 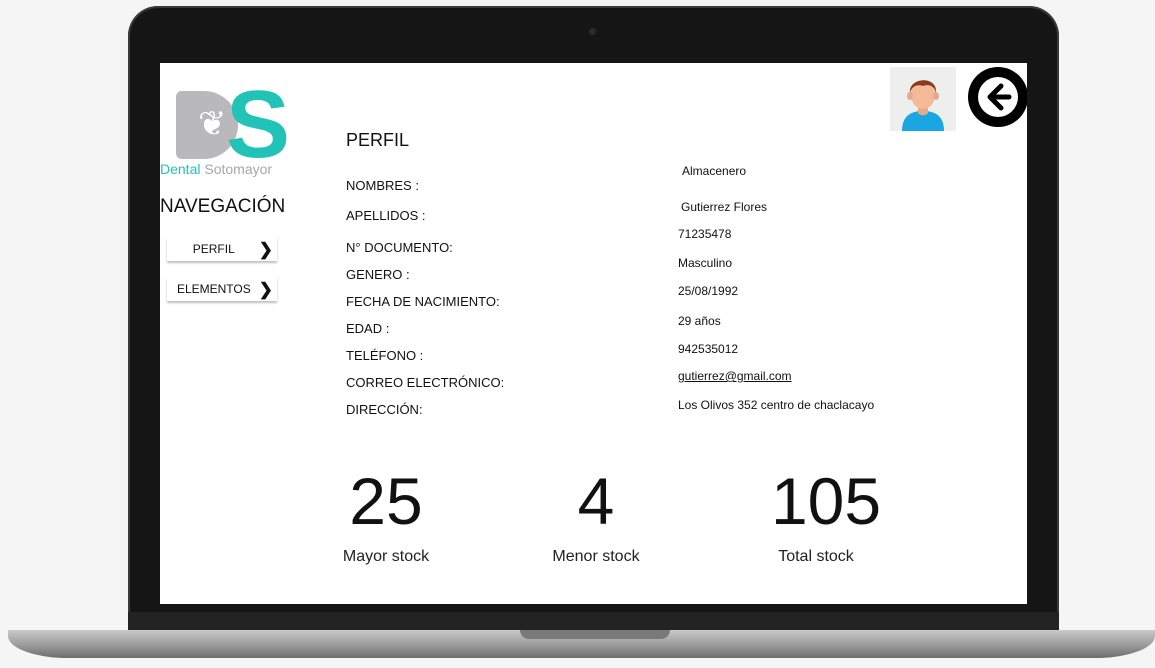 What do you see at coordinates (826, 501) in the screenshot?
I see `stat-total-stock-value: 105` at bounding box center [826, 501].